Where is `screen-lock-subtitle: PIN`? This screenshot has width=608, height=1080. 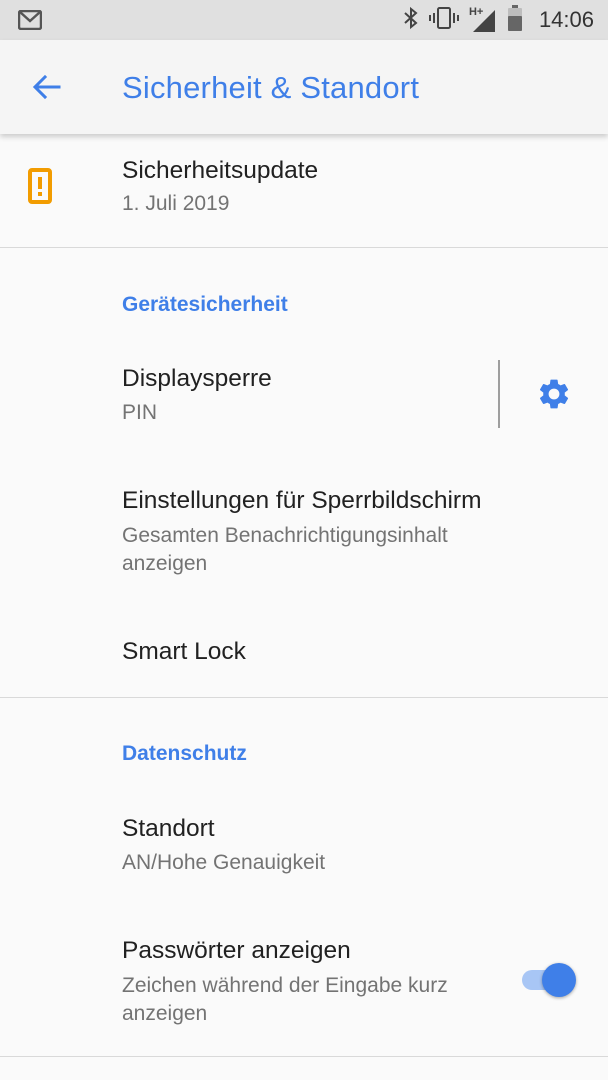
screen-lock-subtitle: PIN is located at coordinates (140, 412).